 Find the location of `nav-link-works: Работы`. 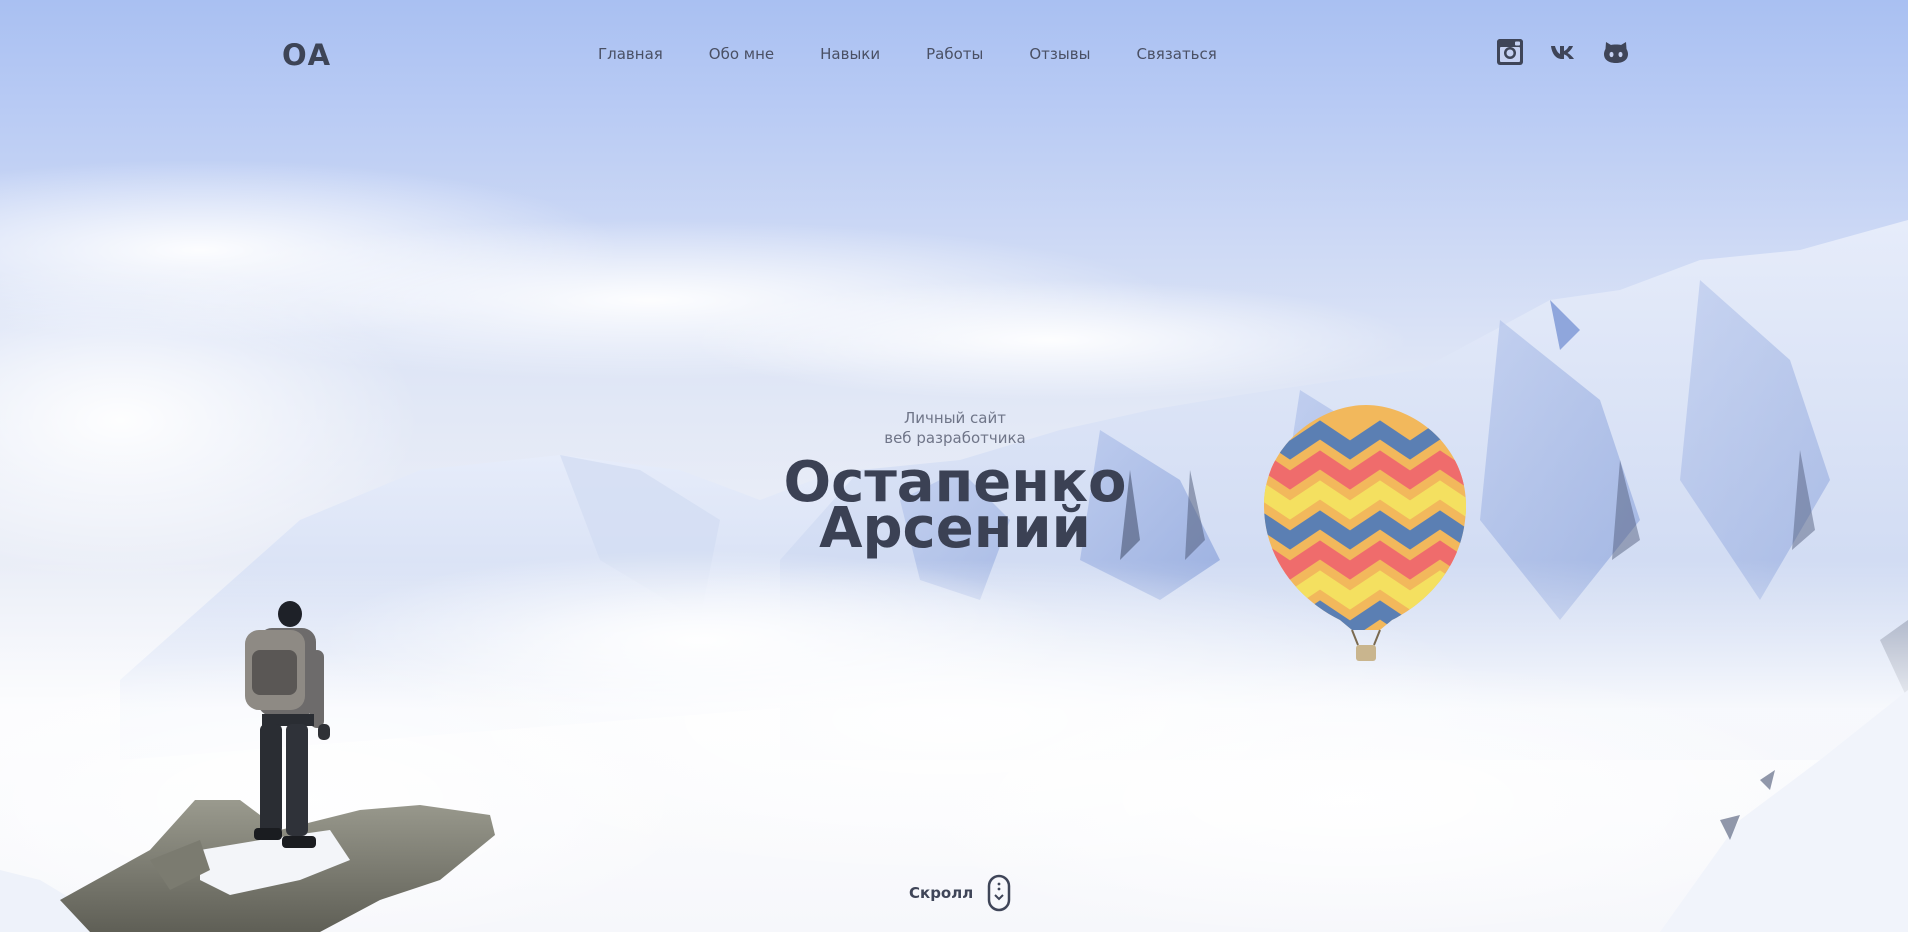

nav-link-works: Работы is located at coordinates (954, 54).